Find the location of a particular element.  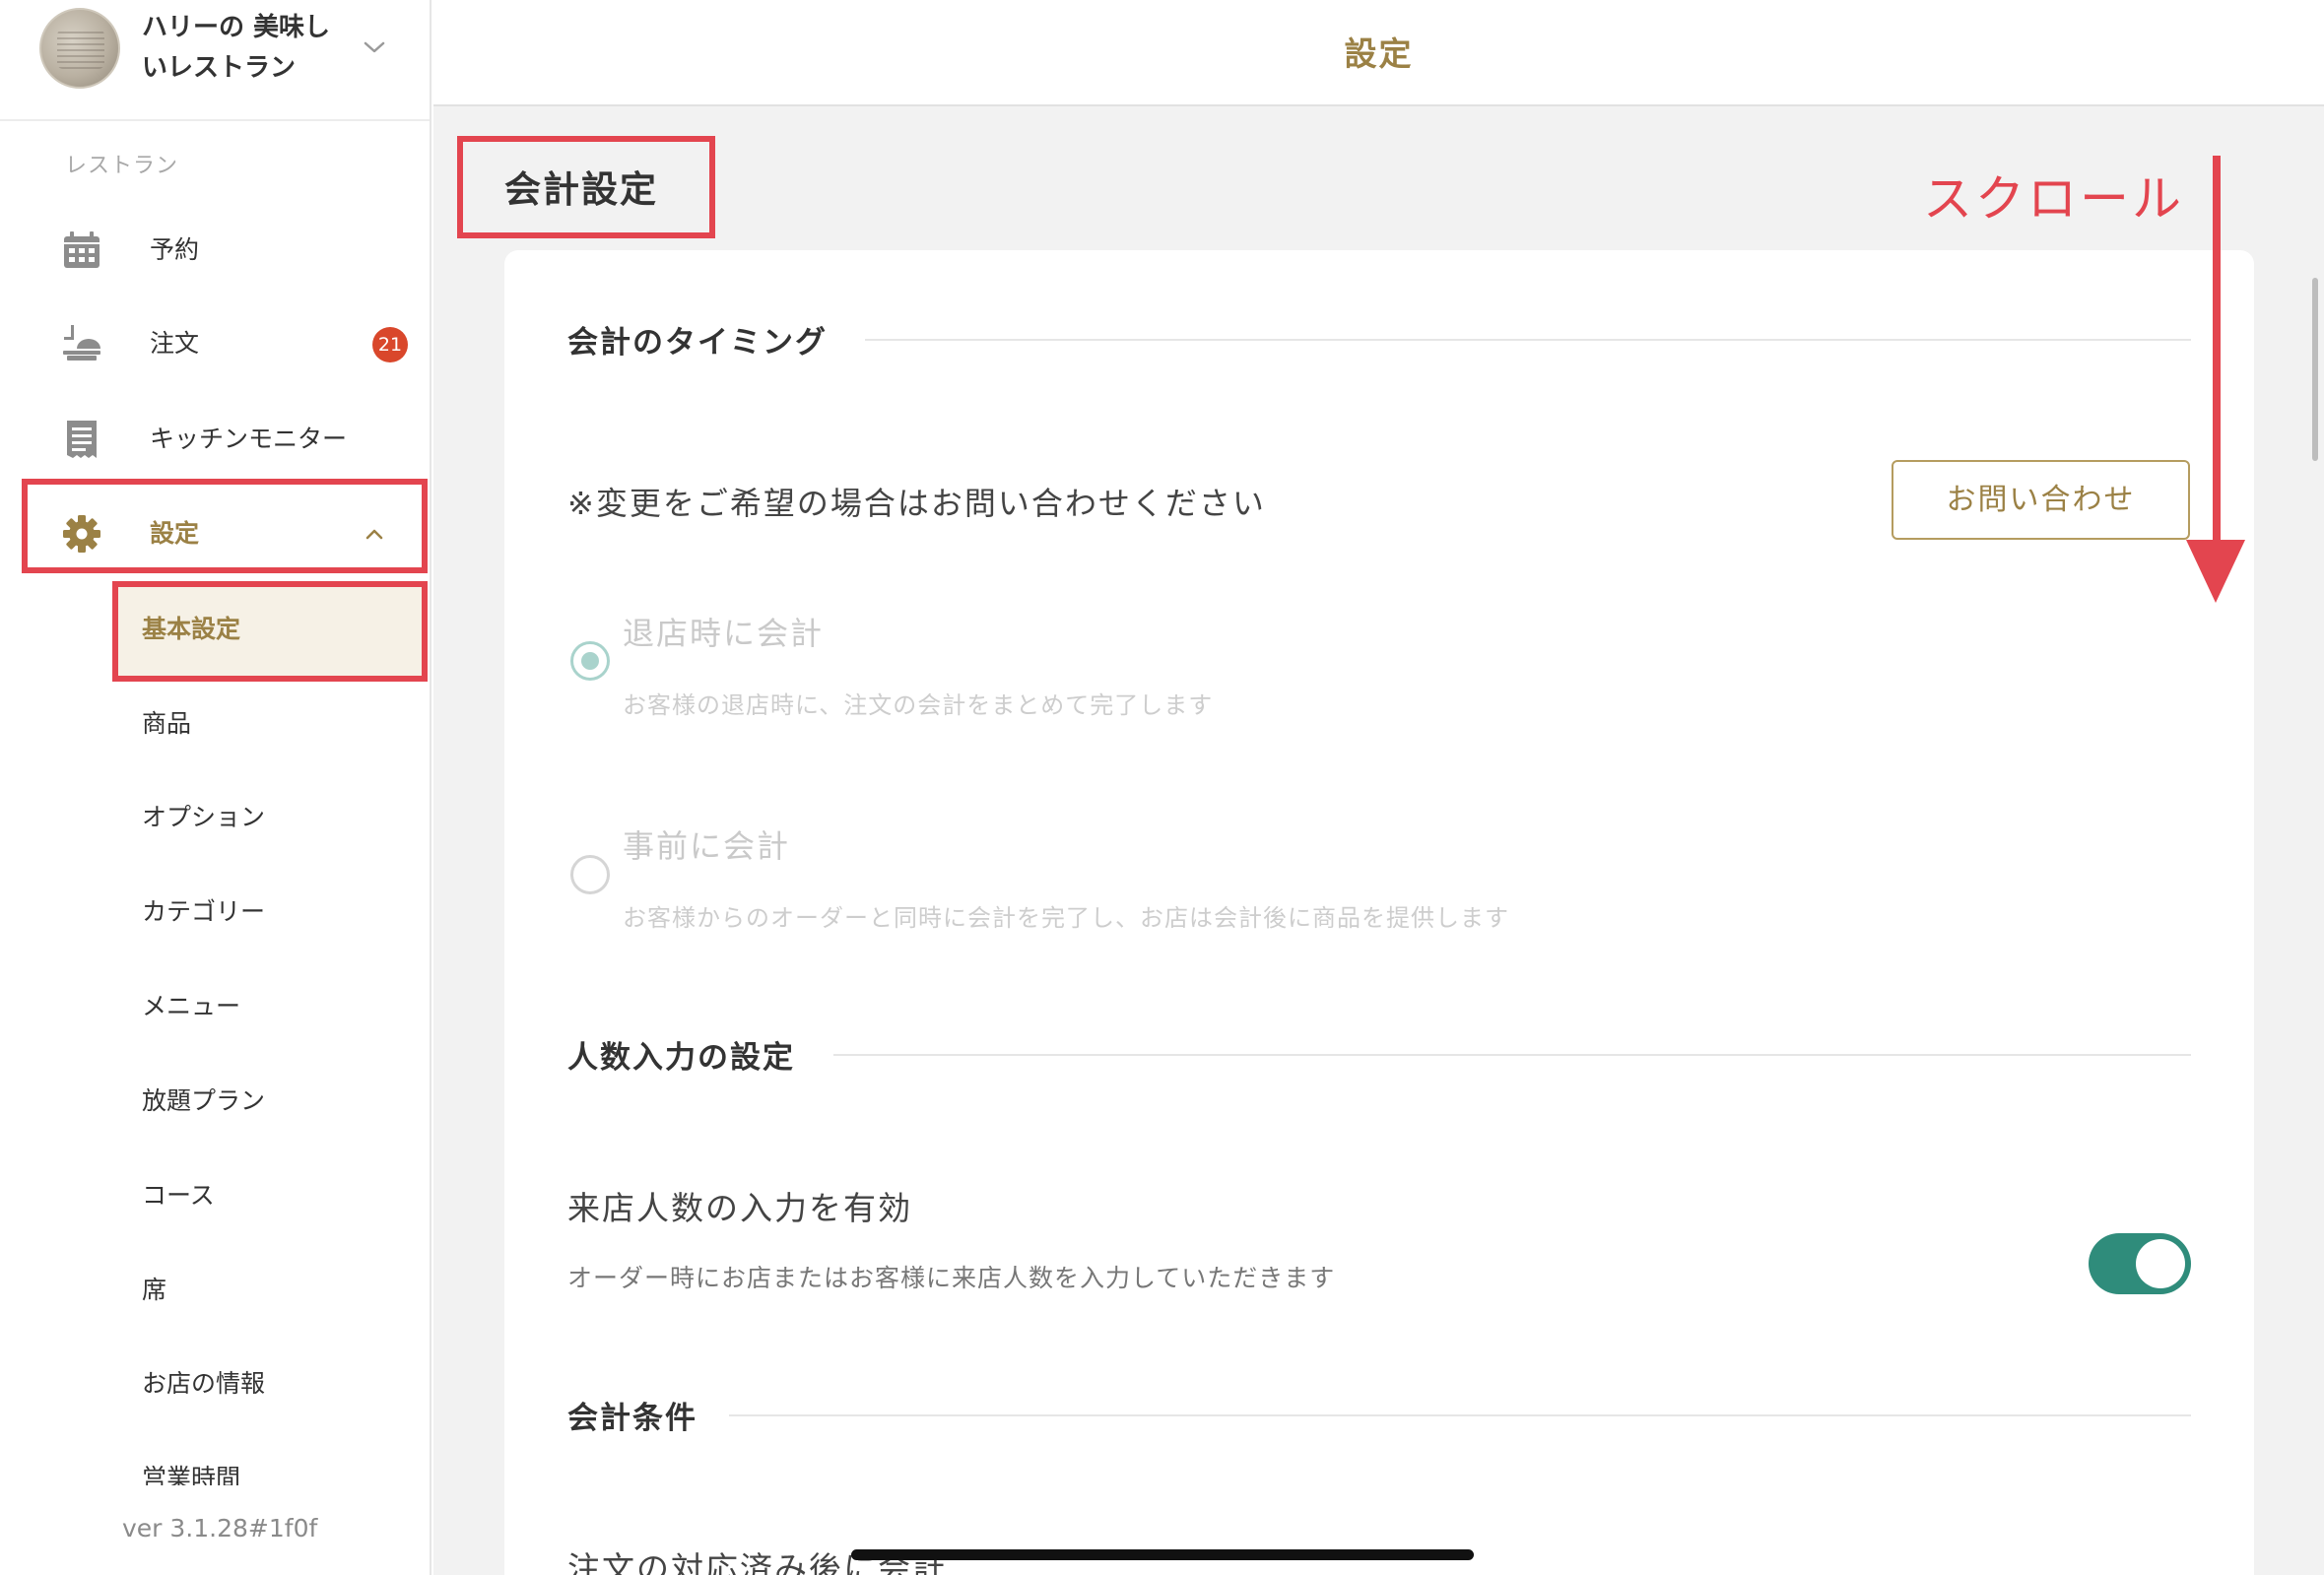

group-title-checkout-conditions: 会計条件 is located at coordinates (632, 1418).